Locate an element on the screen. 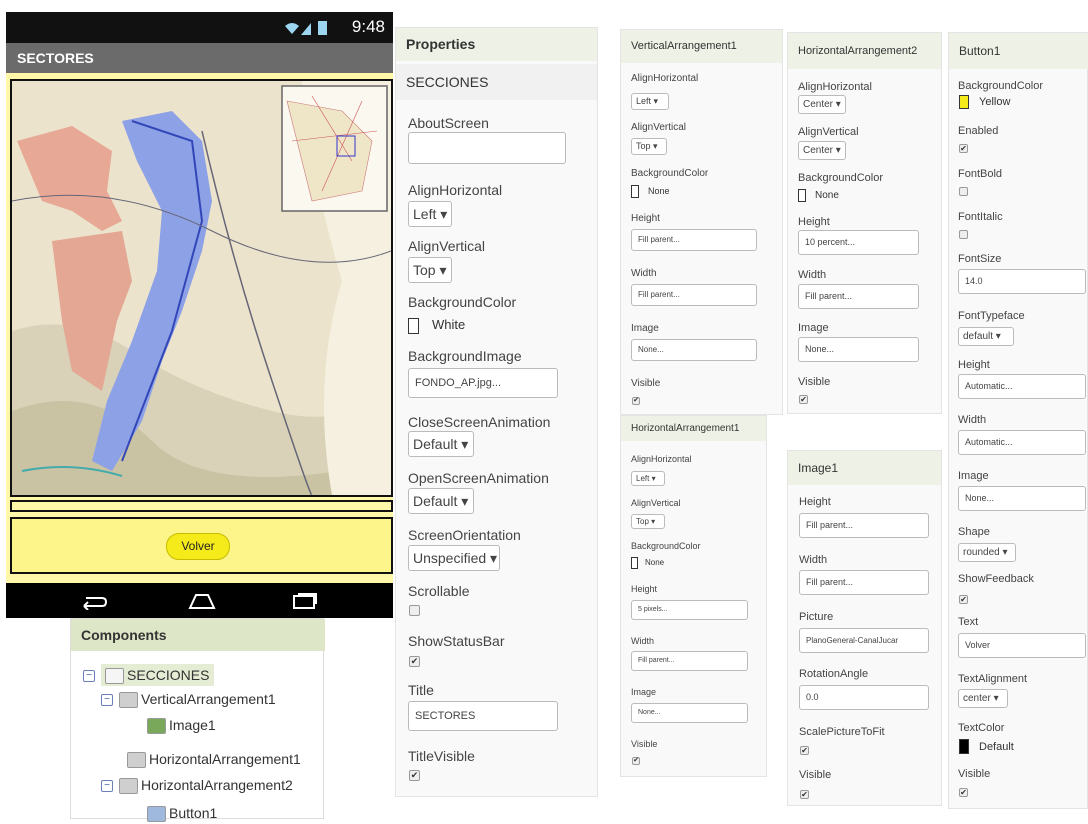  recent-apps-icon is located at coordinates (305, 601).